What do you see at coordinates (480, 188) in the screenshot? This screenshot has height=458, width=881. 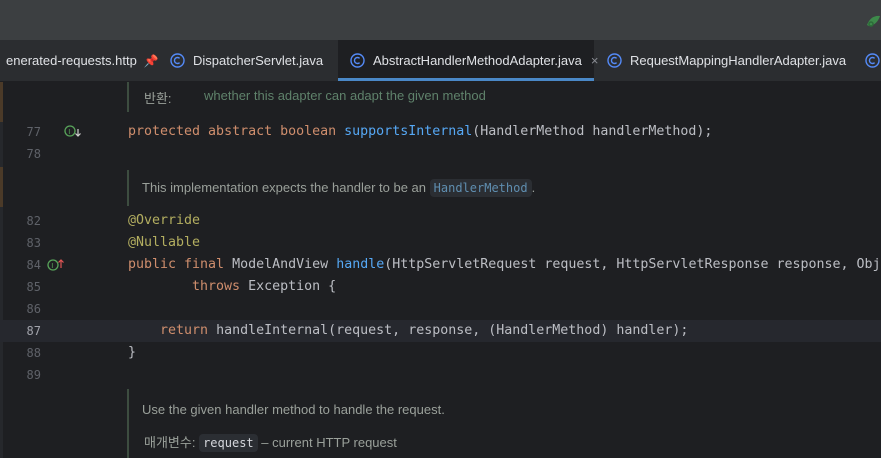 I see `code-chip: HandlerMethod` at bounding box center [480, 188].